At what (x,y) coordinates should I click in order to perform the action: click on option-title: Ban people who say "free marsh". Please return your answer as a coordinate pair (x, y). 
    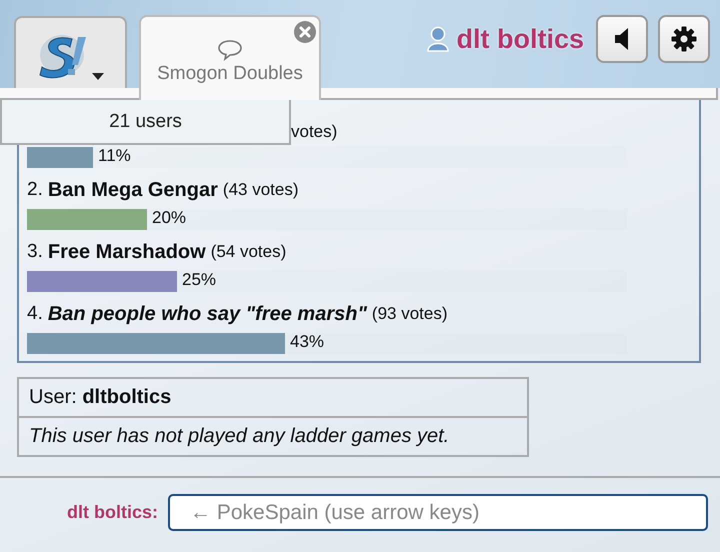
    Looking at the image, I should click on (207, 314).